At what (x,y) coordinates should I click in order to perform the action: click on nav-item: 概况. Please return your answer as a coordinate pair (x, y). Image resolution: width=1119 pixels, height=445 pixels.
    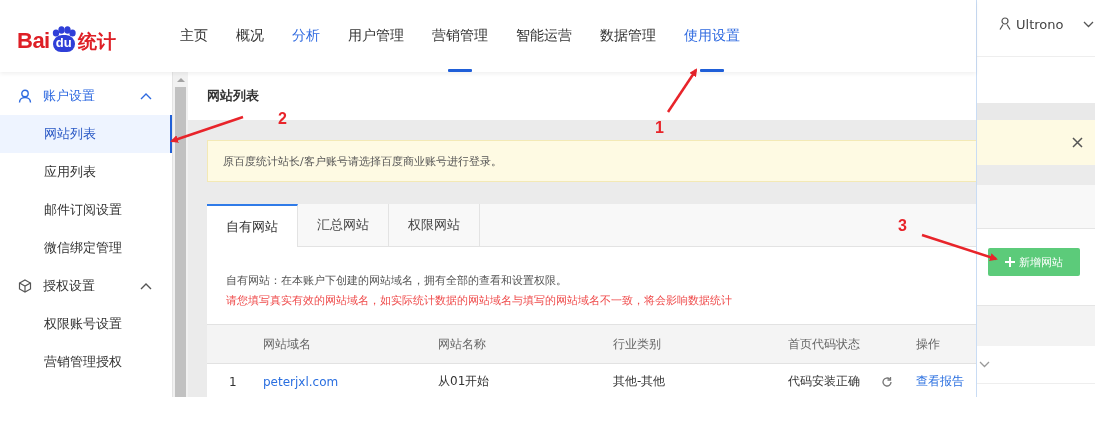
    Looking at the image, I should click on (250, 36).